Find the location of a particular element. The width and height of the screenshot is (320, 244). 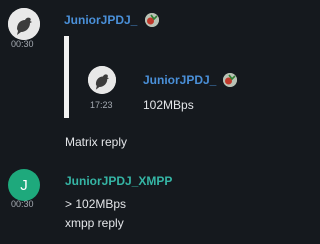

user-avatar is located at coordinates (24, 24).